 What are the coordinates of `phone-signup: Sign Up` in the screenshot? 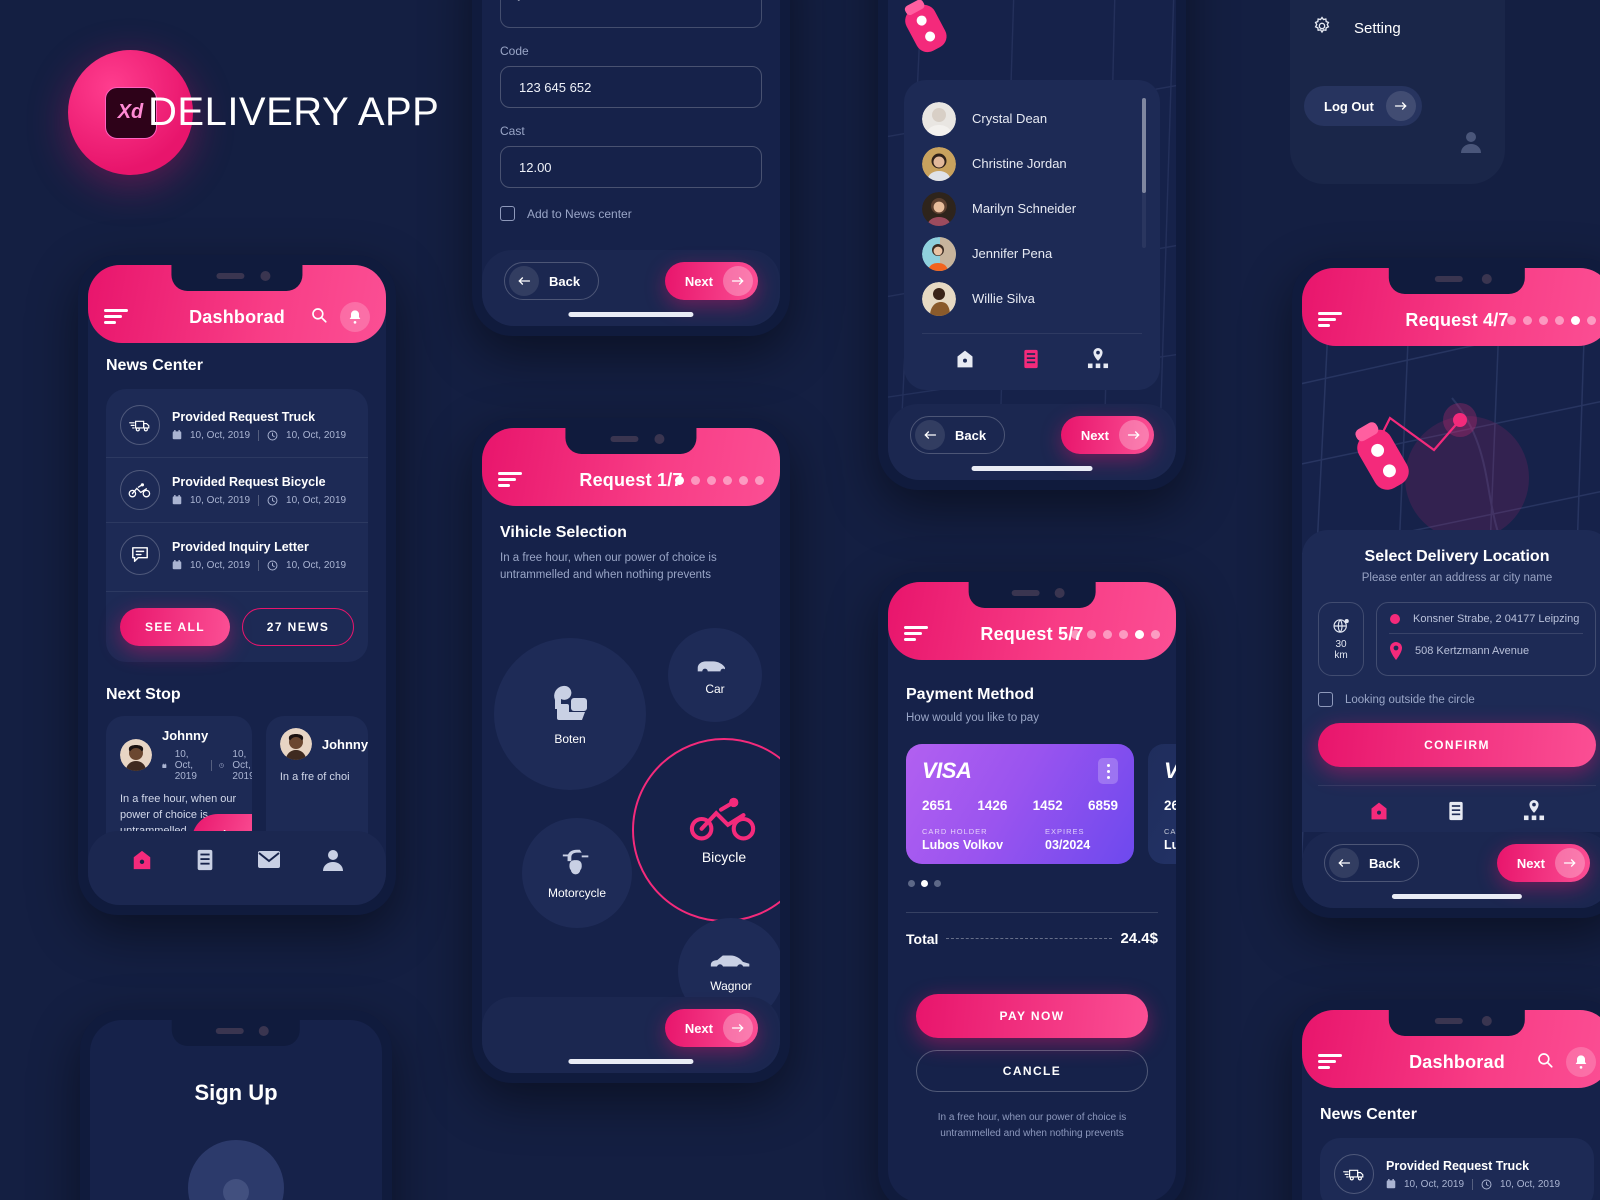 It's located at (236, 1105).